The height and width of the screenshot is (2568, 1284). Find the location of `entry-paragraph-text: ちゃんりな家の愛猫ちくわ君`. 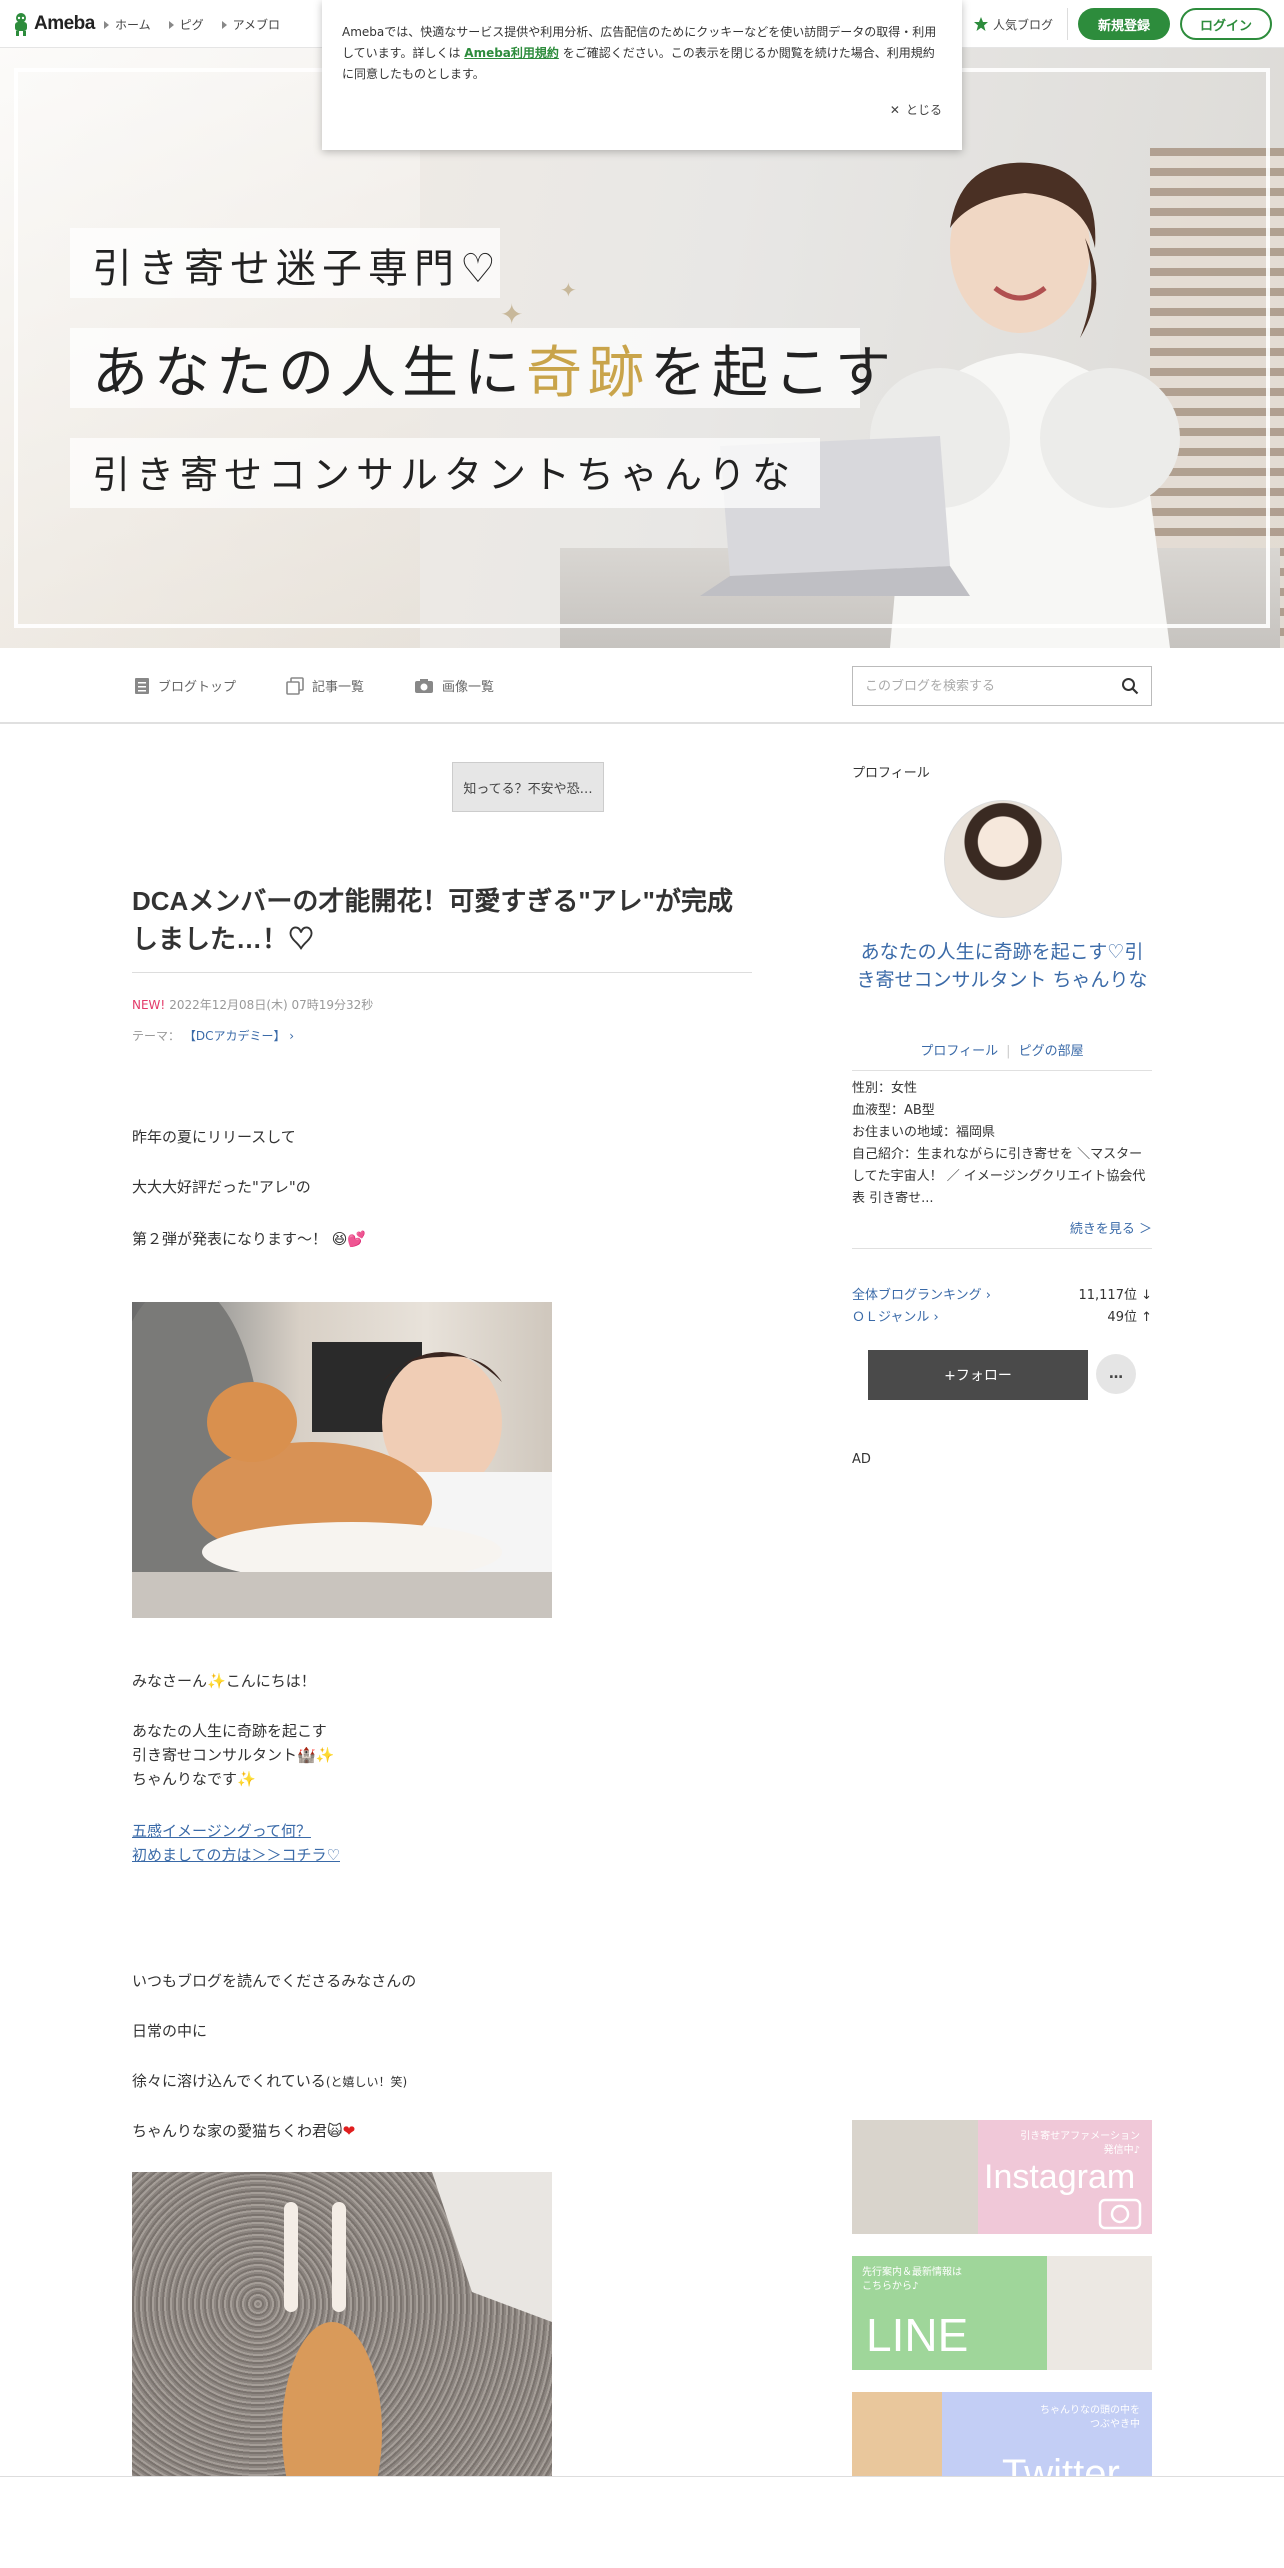

entry-paragraph-text: ちゃんりな家の愛猫ちくわ君 is located at coordinates (230, 2131).